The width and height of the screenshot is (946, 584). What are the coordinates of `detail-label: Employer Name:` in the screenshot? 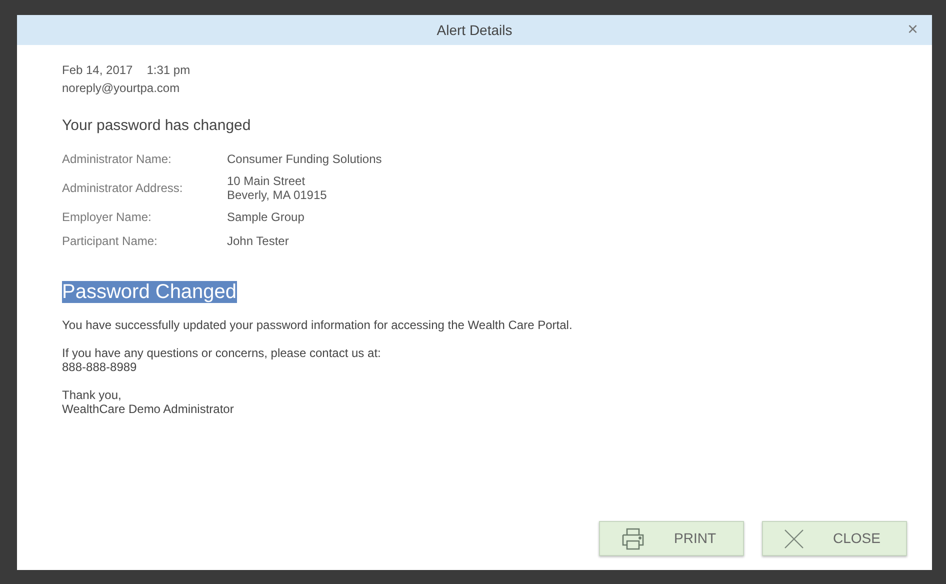 It's located at (107, 217).